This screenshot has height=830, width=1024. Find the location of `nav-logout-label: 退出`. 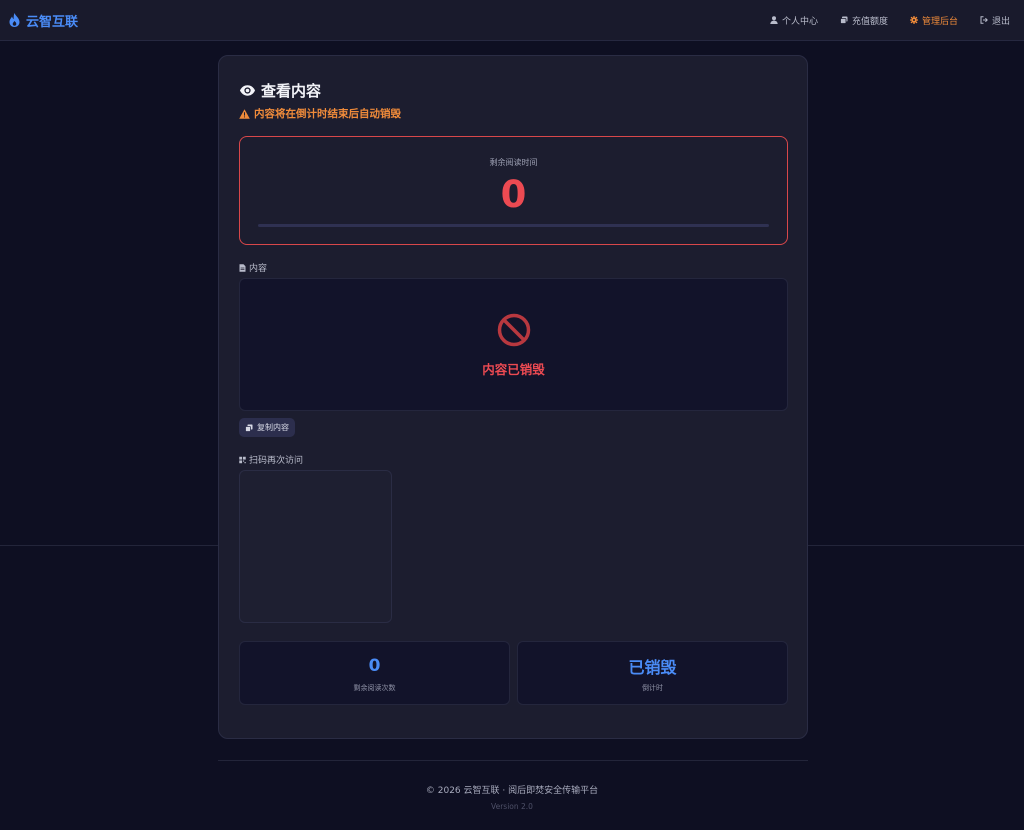

nav-logout-label: 退出 is located at coordinates (1000, 21).